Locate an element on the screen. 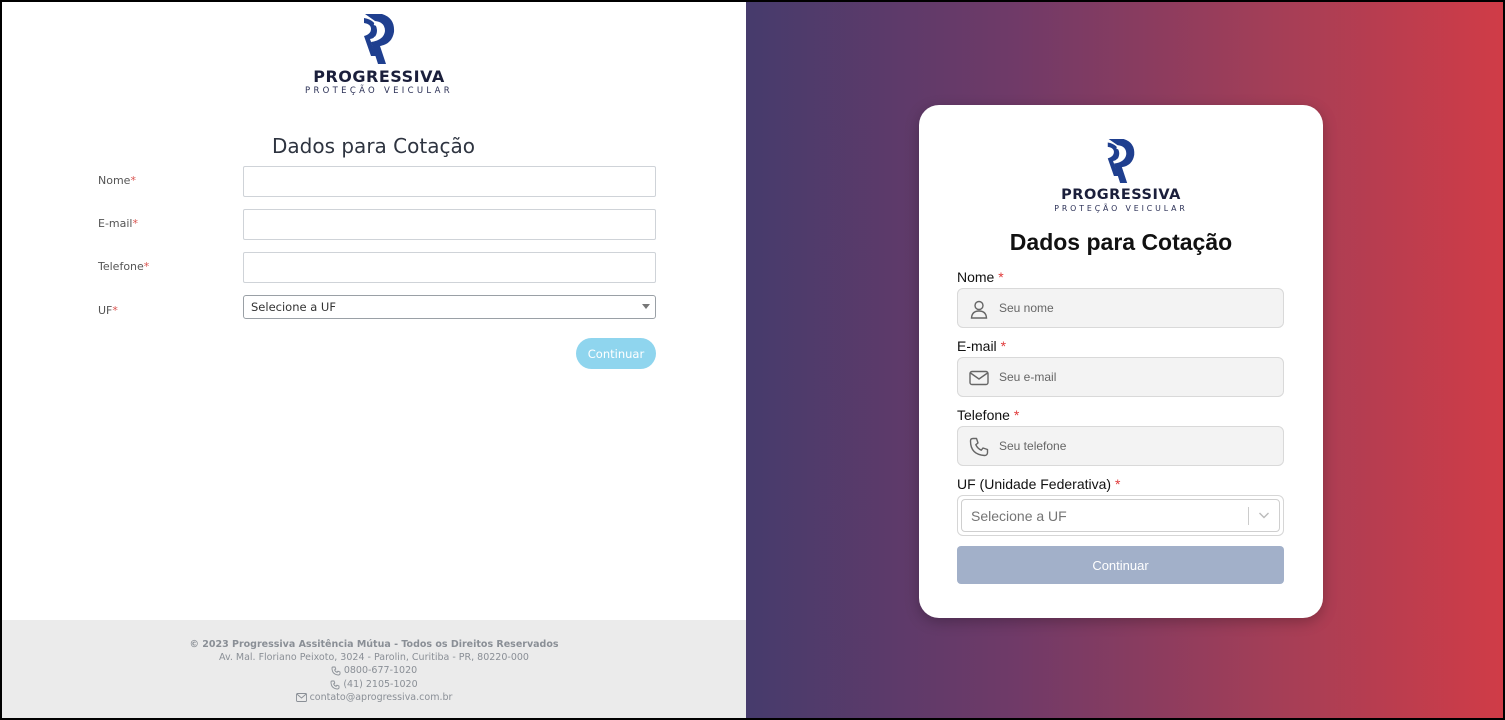 This screenshot has width=1505, height=720. select-separator is located at coordinates (1248, 516).